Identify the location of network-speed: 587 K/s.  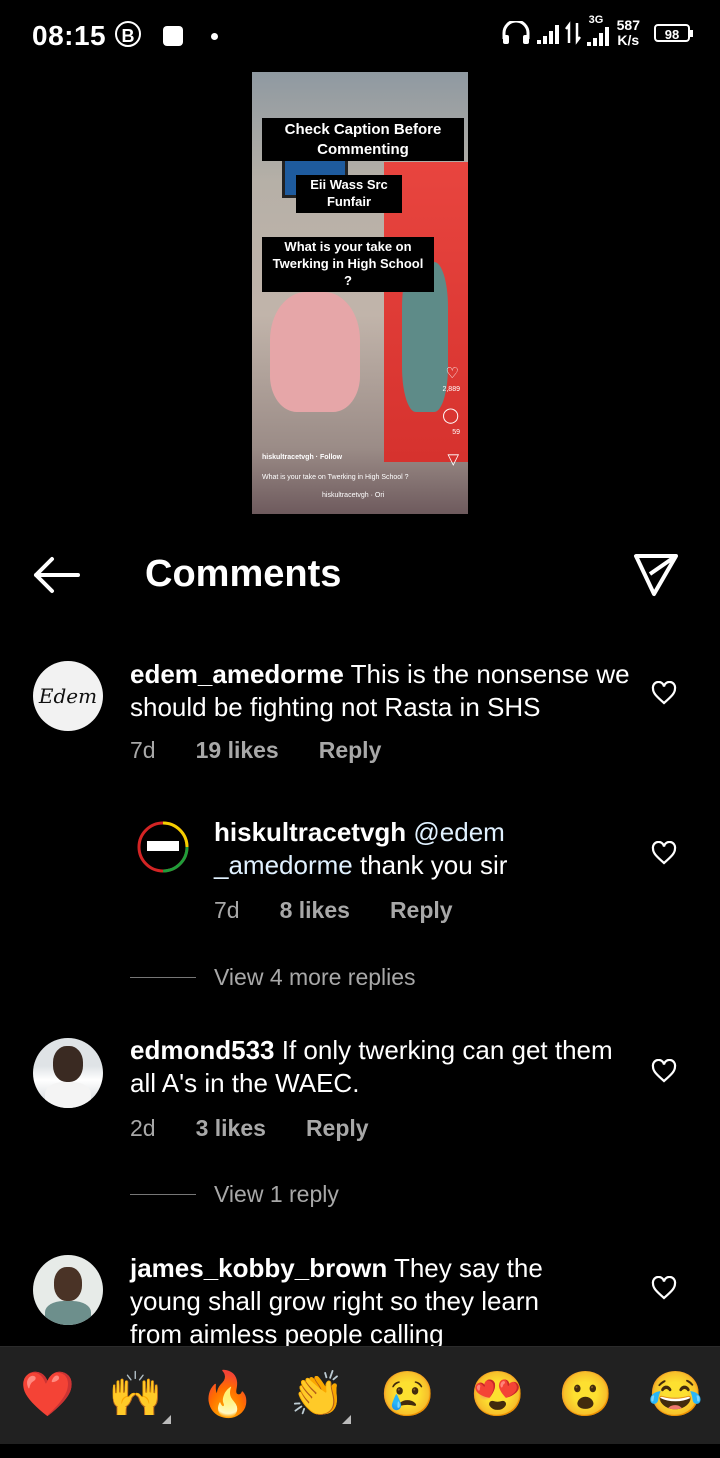
(628, 33).